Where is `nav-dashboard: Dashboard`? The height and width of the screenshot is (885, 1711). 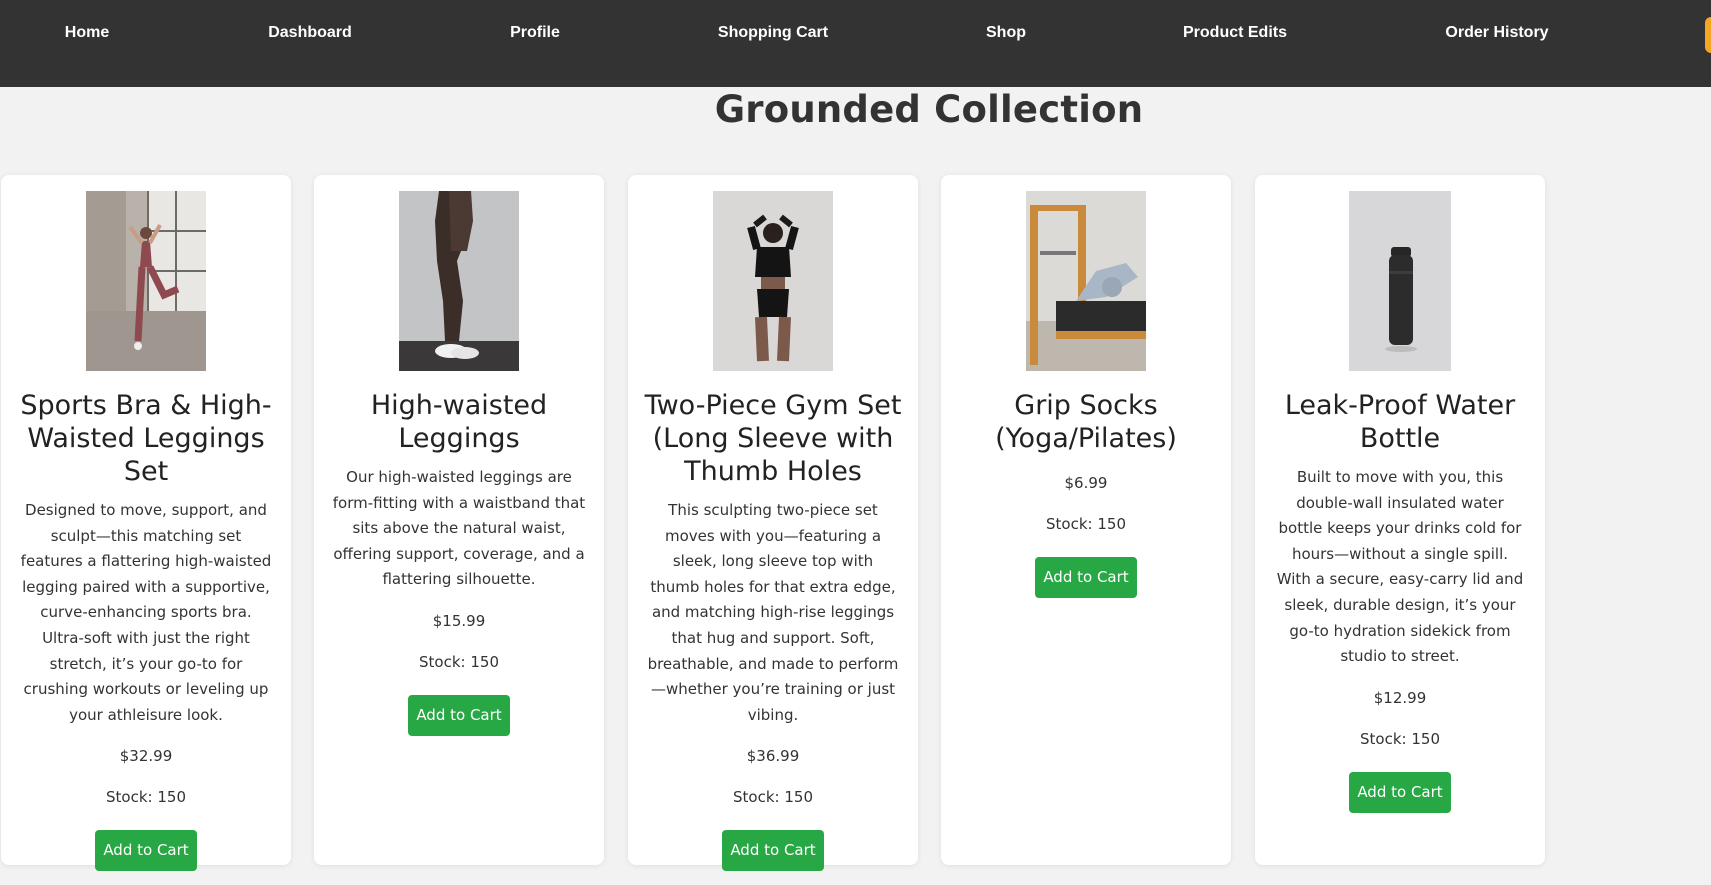
nav-dashboard: Dashboard is located at coordinates (310, 33).